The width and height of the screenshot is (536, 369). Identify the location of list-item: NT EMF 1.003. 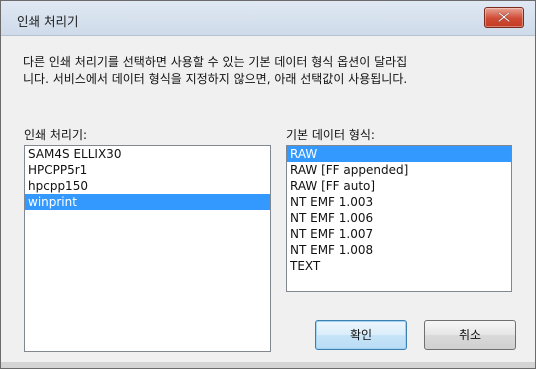
(399, 202).